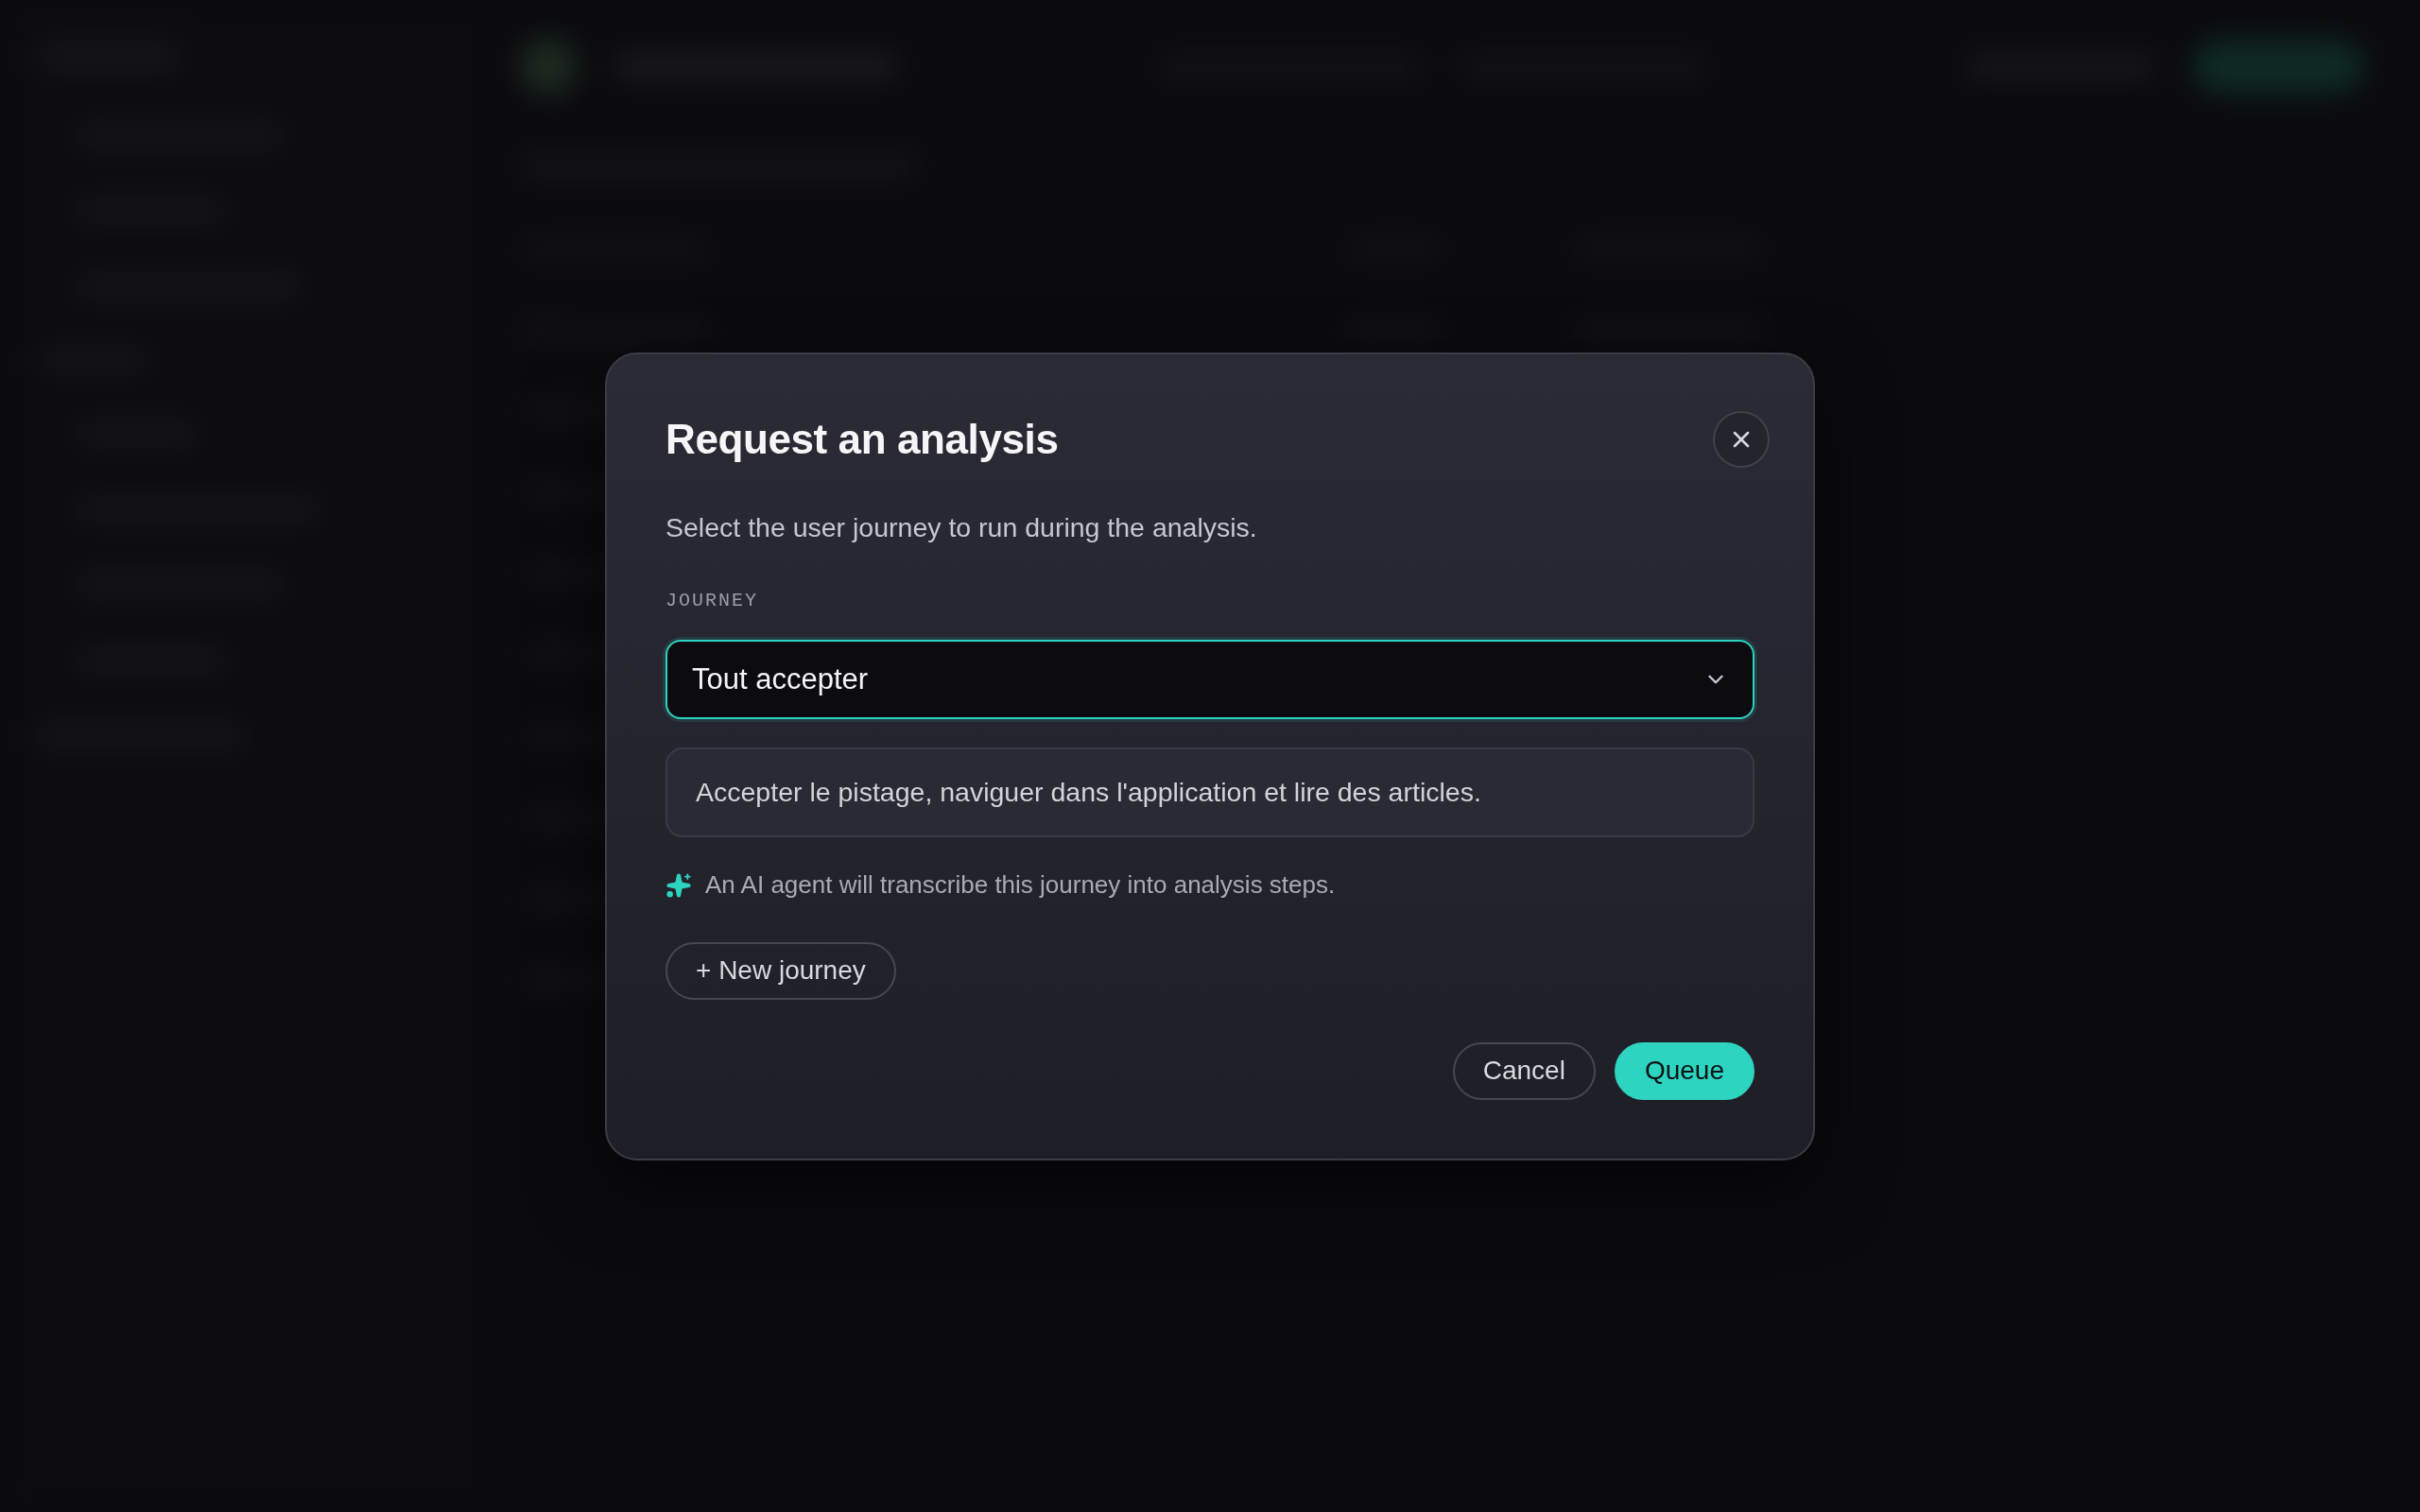  I want to click on ai-note: An AI agent will transcribe this journey into analysis steps., so click(1020, 885).